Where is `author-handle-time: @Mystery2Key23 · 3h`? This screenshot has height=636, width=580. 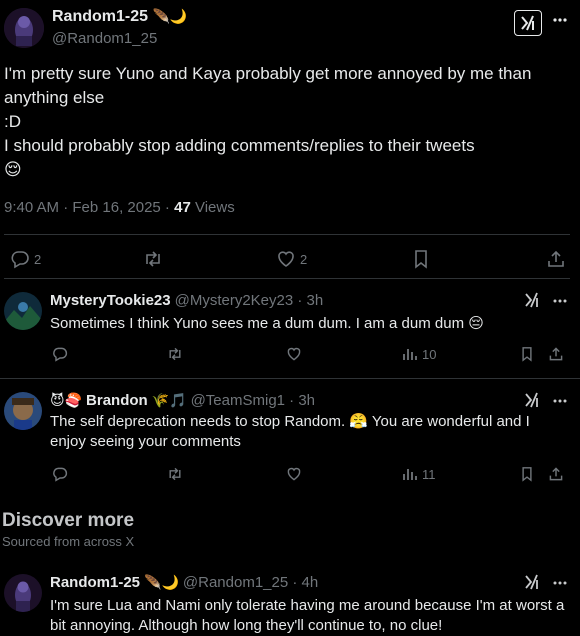 author-handle-time: @Mystery2Key23 · 3h is located at coordinates (249, 300).